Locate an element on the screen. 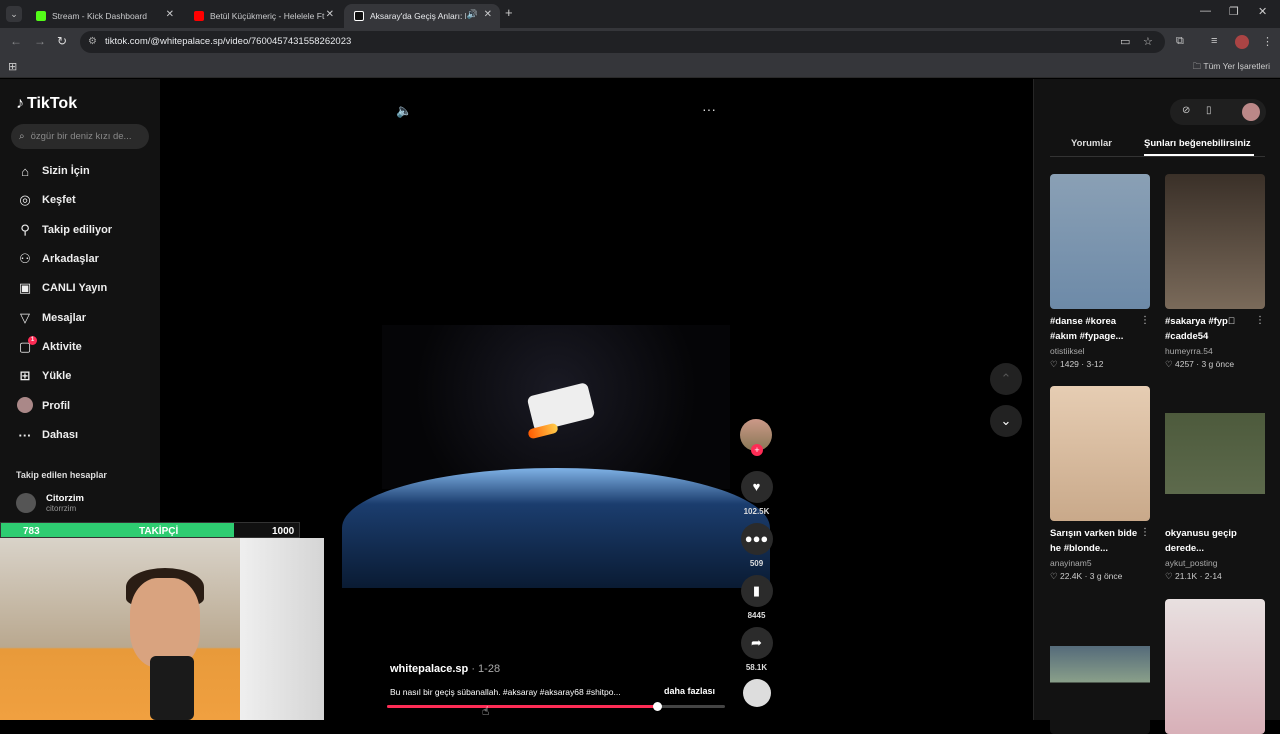 Image resolution: width=1280 pixels, height=734 pixels. tab-tiktok-active: Aksaray'da Geçiş Anları: Ko 🔊 ✕ is located at coordinates (422, 16).